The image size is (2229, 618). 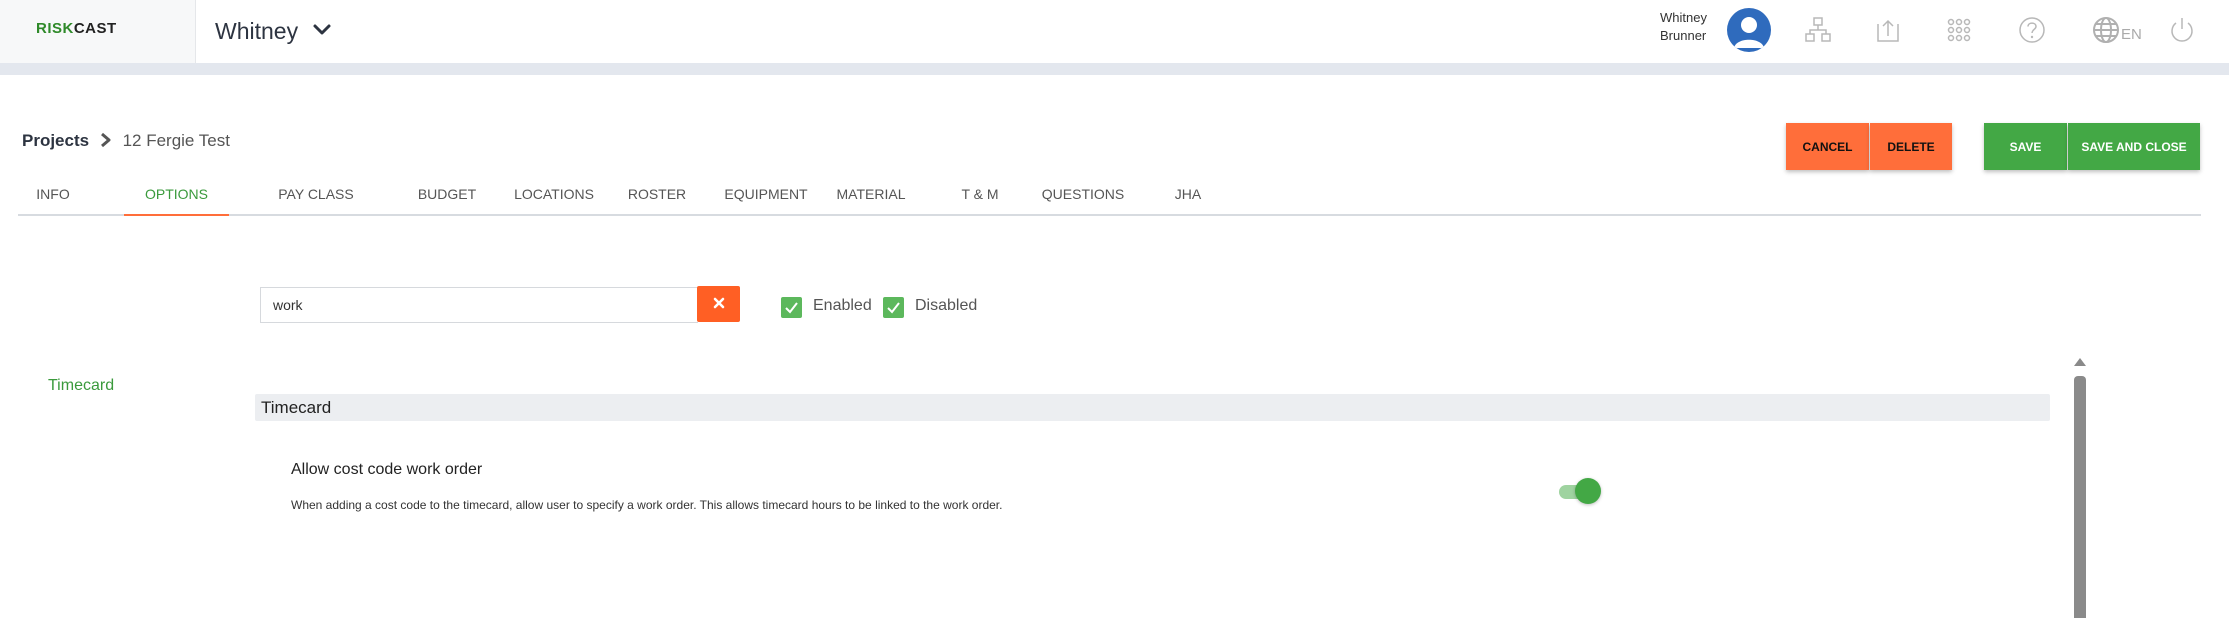 What do you see at coordinates (2106, 30) in the screenshot?
I see `globe-icon` at bounding box center [2106, 30].